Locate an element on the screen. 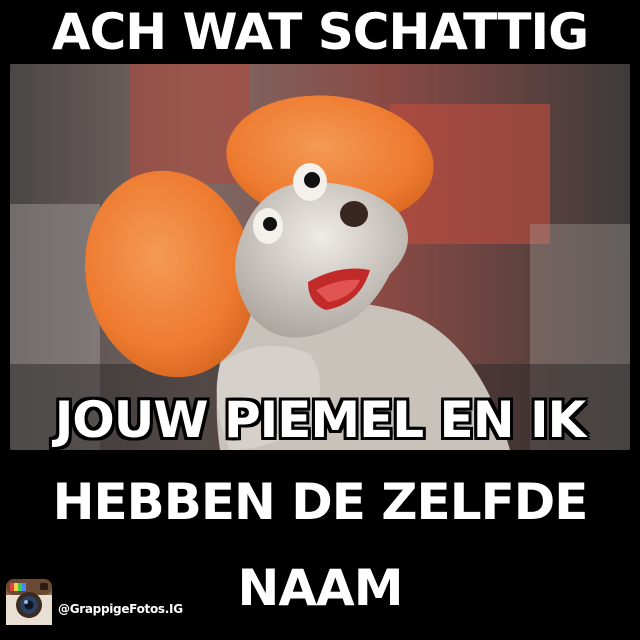 Image resolution: width=640 pixels, height=640 pixels. bottom-caption-line-1: JOUW PIEMEL EN IK is located at coordinates (320, 420).